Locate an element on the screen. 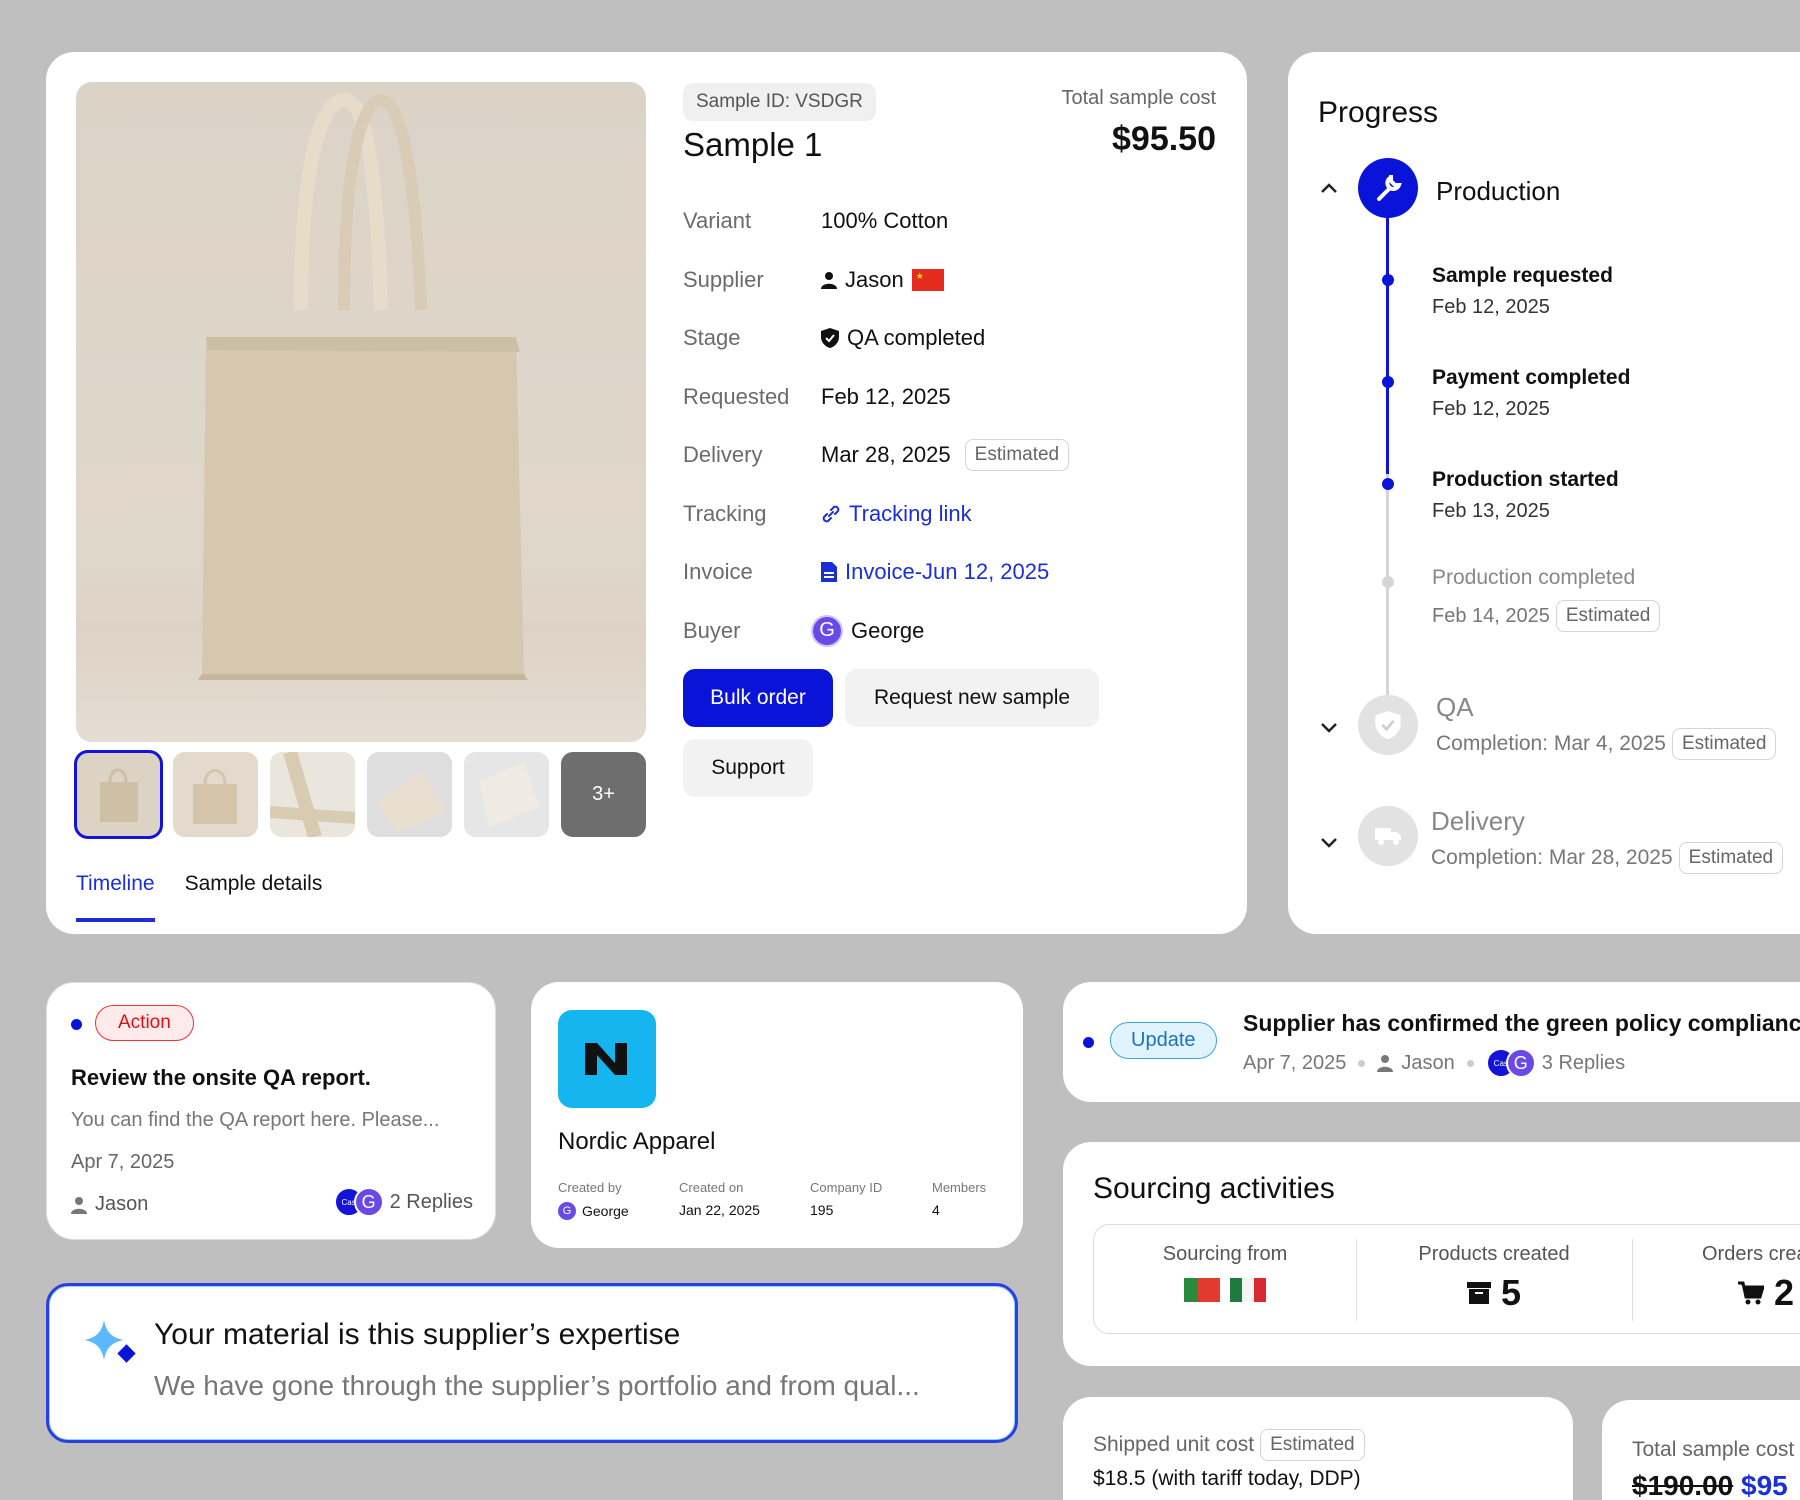  step-title: Payment completed is located at coordinates (1531, 377).